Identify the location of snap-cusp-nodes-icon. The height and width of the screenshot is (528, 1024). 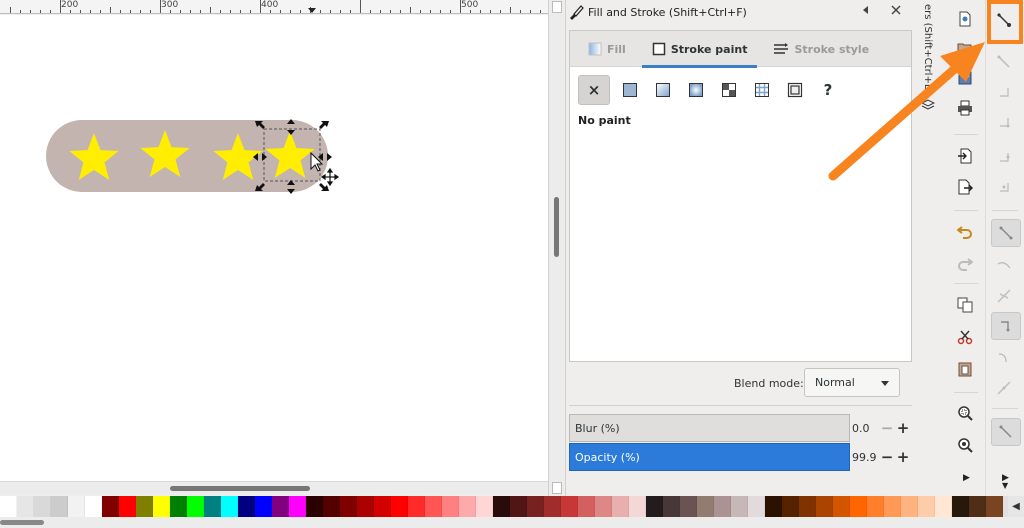
(1006, 326).